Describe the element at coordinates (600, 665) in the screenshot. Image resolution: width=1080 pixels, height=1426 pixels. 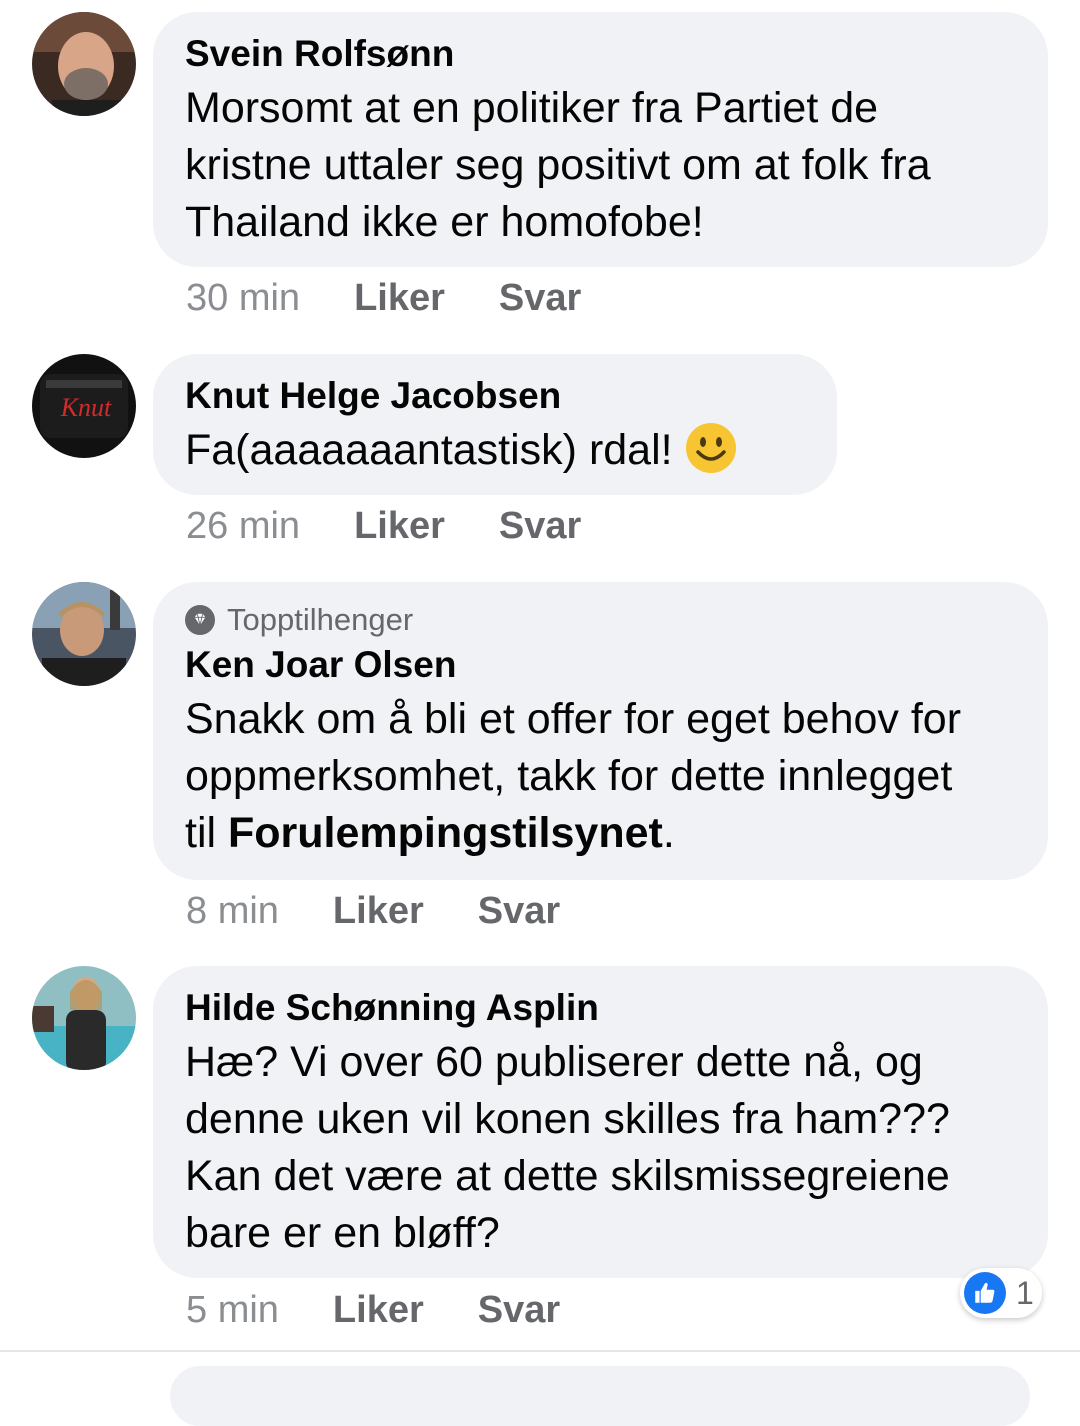
I see `comment-author: Ken Joar Olsen` at that location.